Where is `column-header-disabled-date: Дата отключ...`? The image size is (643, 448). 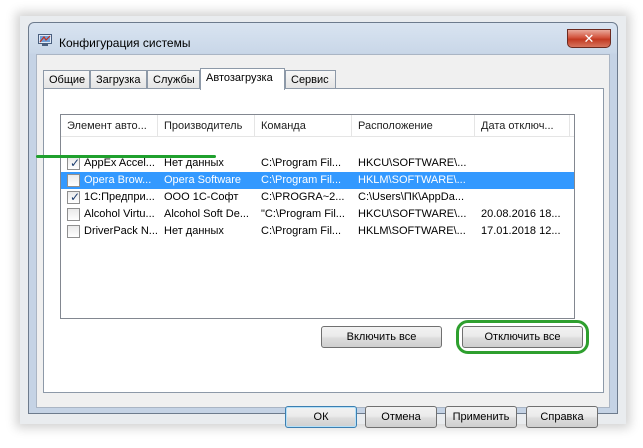
column-header-disabled-date: Дата отключ... is located at coordinates (522, 126).